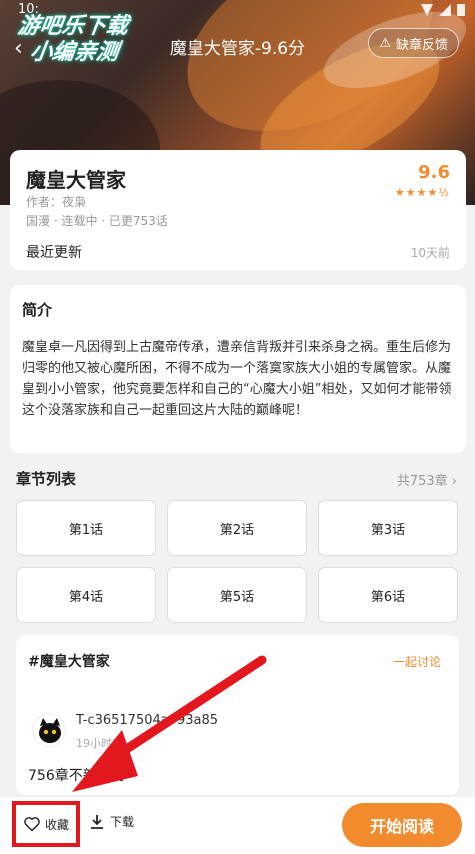 This screenshot has height=854, width=475. What do you see at coordinates (122, 822) in the screenshot?
I see `download-label: 下载` at bounding box center [122, 822].